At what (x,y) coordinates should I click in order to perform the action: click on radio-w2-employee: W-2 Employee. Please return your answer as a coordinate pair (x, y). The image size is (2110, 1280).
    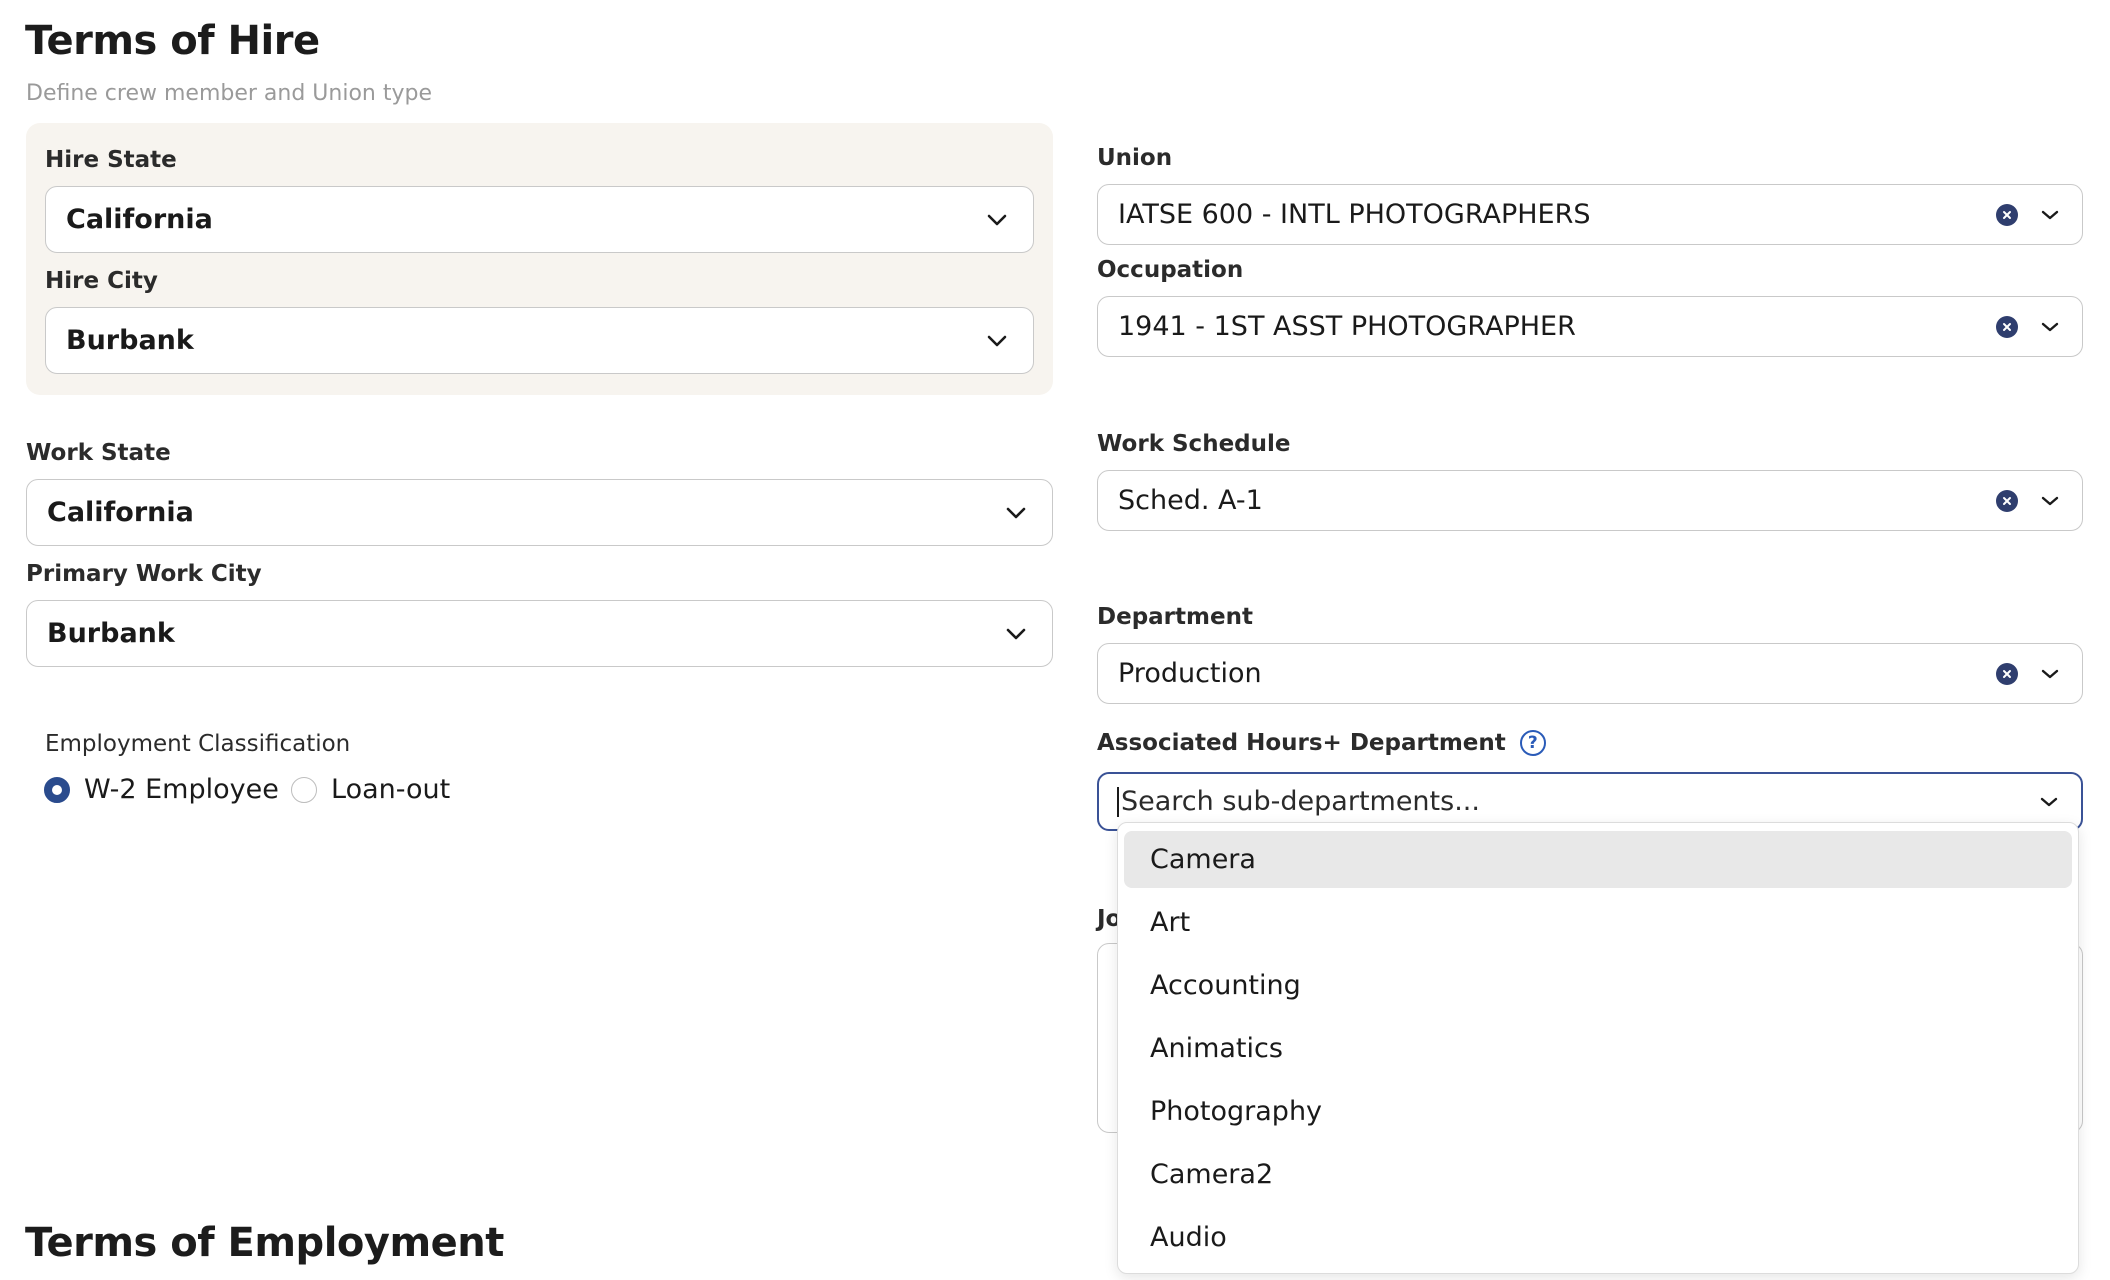
    Looking at the image, I should click on (161, 789).